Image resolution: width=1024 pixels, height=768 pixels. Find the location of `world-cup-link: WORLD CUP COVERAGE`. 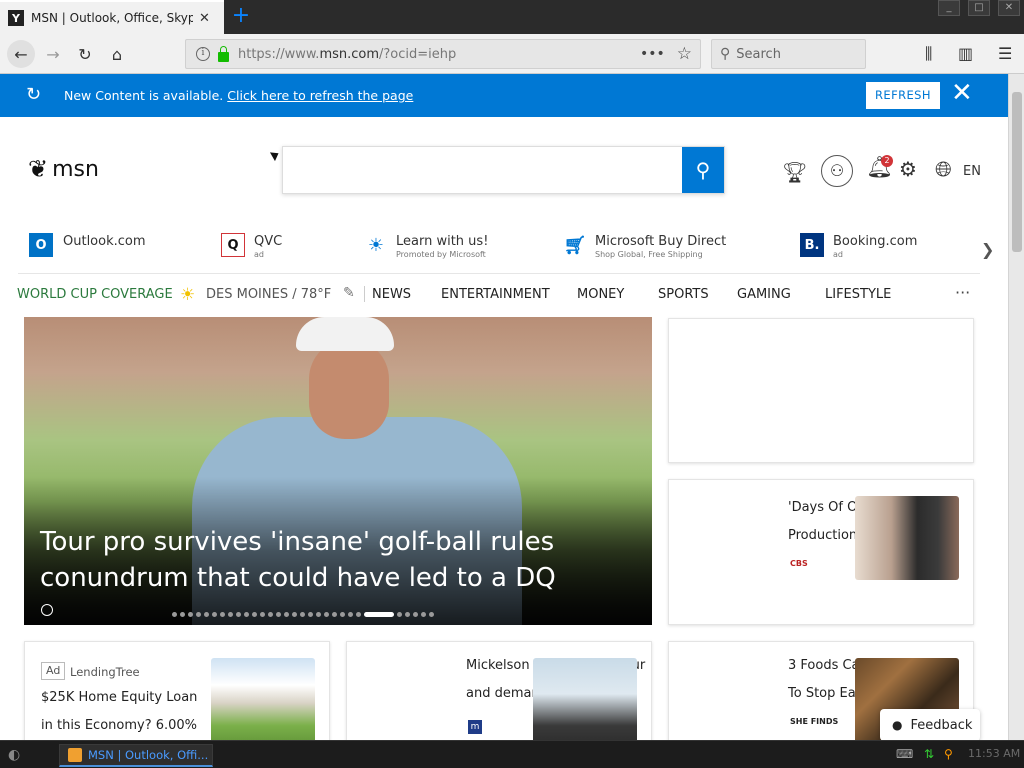

world-cup-link: WORLD CUP COVERAGE is located at coordinates (95, 294).